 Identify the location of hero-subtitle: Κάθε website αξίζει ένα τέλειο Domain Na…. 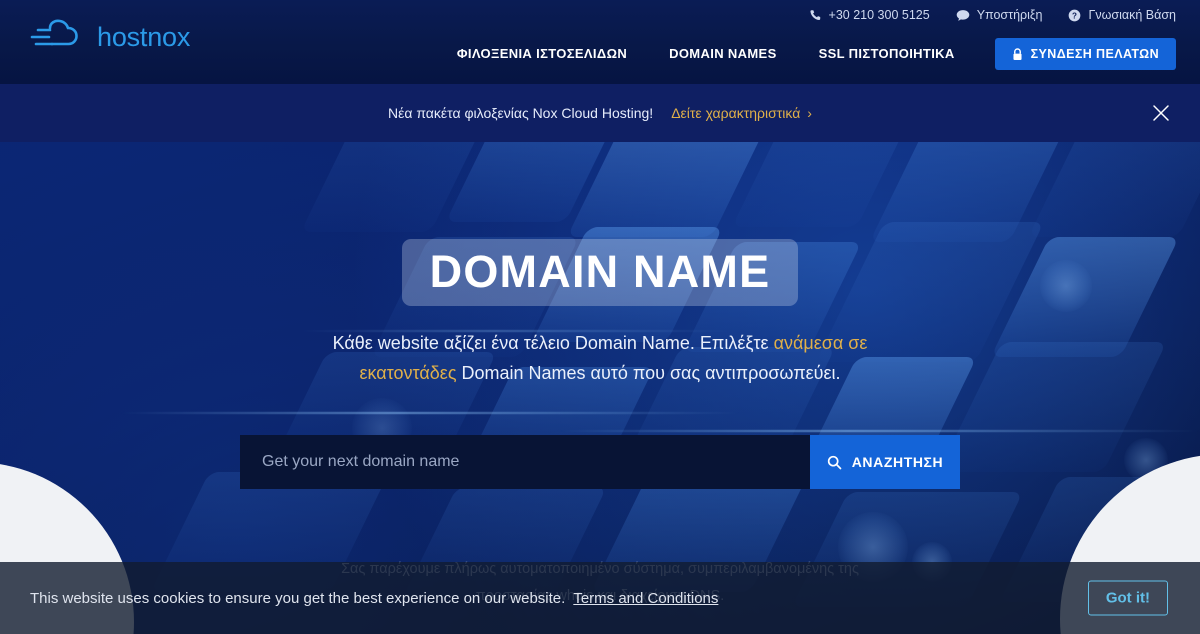
(600, 358).